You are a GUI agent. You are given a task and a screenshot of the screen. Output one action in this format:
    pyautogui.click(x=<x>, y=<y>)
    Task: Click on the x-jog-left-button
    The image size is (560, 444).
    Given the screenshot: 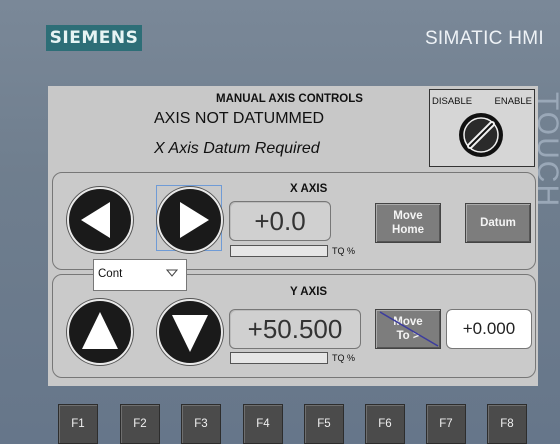 What is the action you would take?
    pyautogui.click(x=100, y=220)
    